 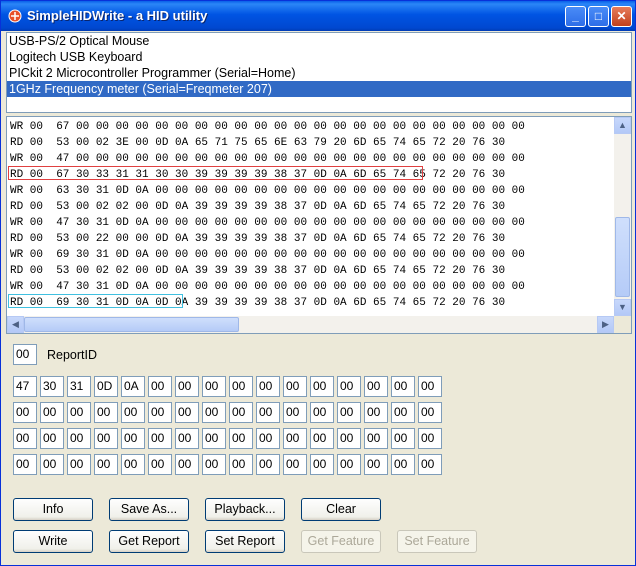 I want to click on report-id-input: 00, so click(x=25, y=354).